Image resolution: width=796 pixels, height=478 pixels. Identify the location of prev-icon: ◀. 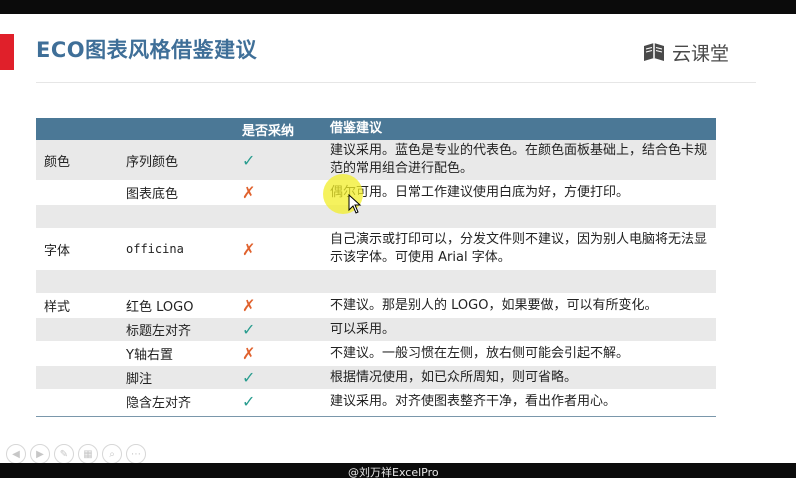
(16, 453).